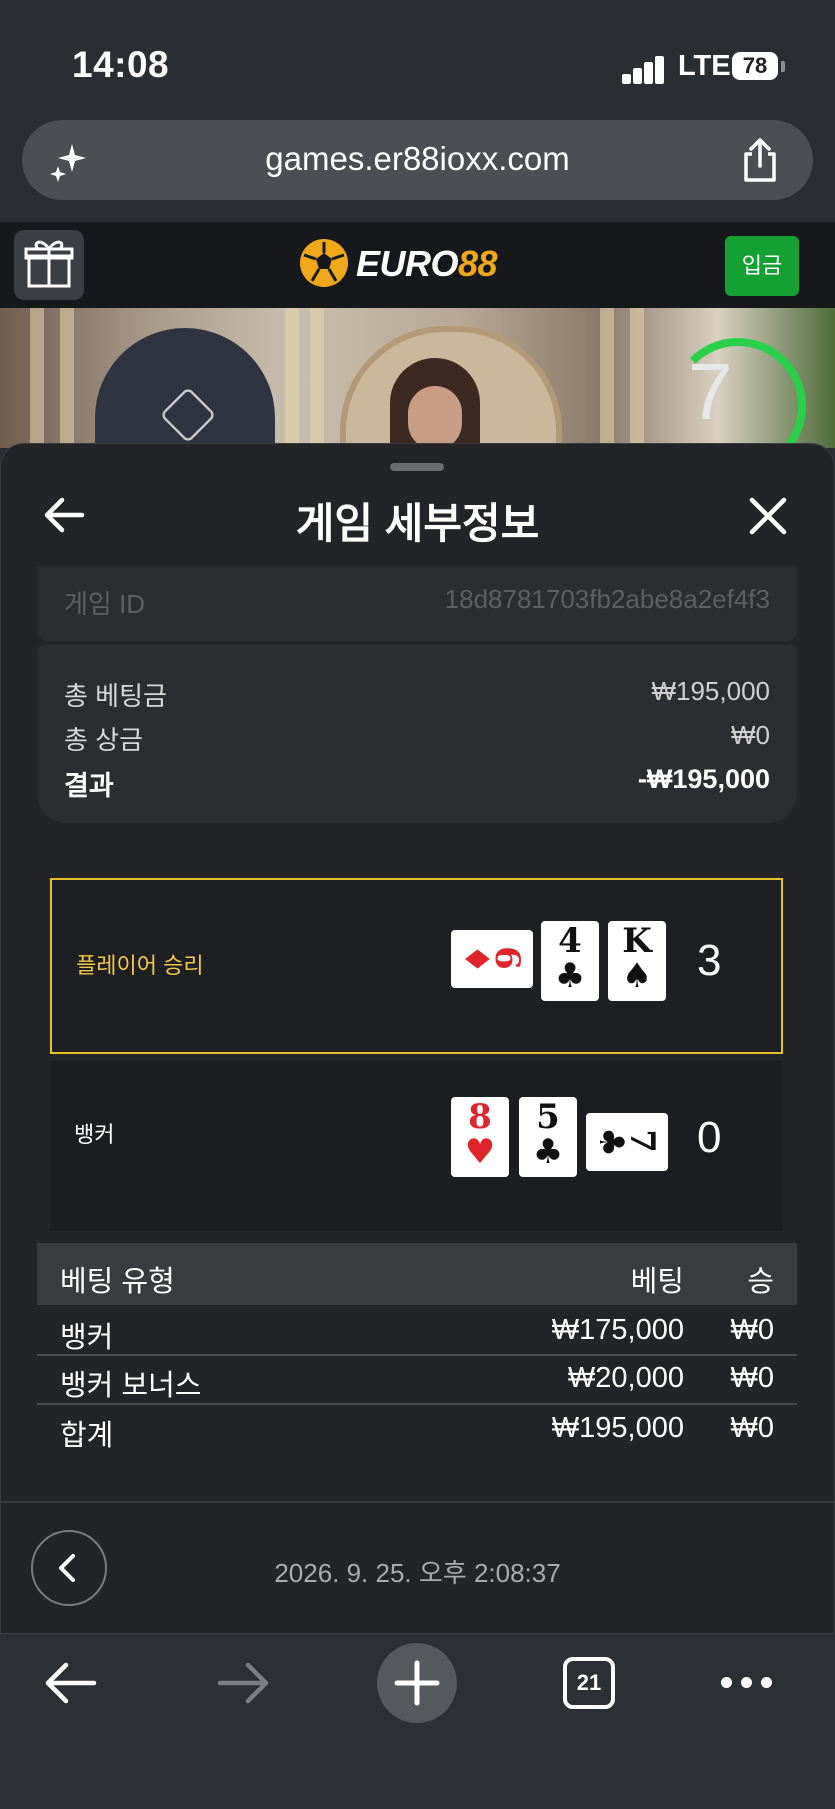 The image size is (835, 1809). Describe the element at coordinates (625, 1378) in the screenshot. I see `bet-row-amount: ₩20,000` at that location.